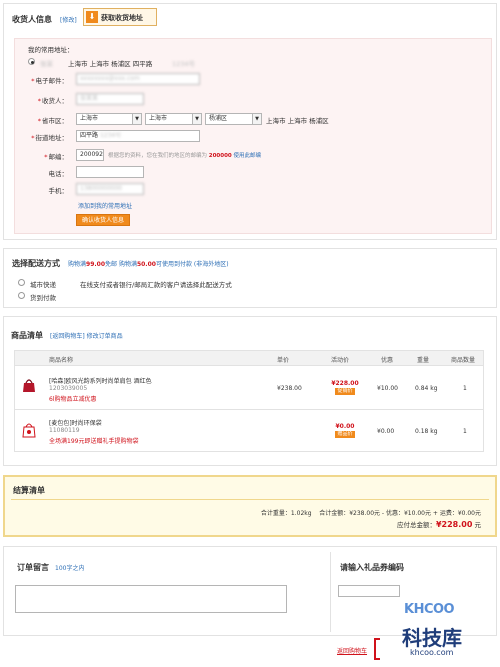 This screenshot has height=667, width=500. Describe the element at coordinates (94, 441) in the screenshot. I see `product-promo: 全场满199元即送赠礼手提购物袋` at that location.